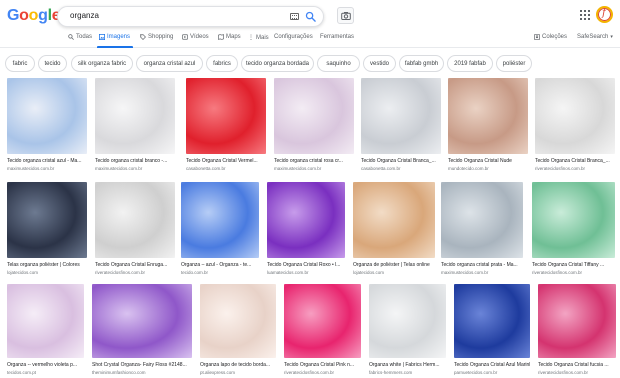  What do you see at coordinates (226, 168) in the screenshot?
I see `result-source: casabonetta.com.br` at bounding box center [226, 168].